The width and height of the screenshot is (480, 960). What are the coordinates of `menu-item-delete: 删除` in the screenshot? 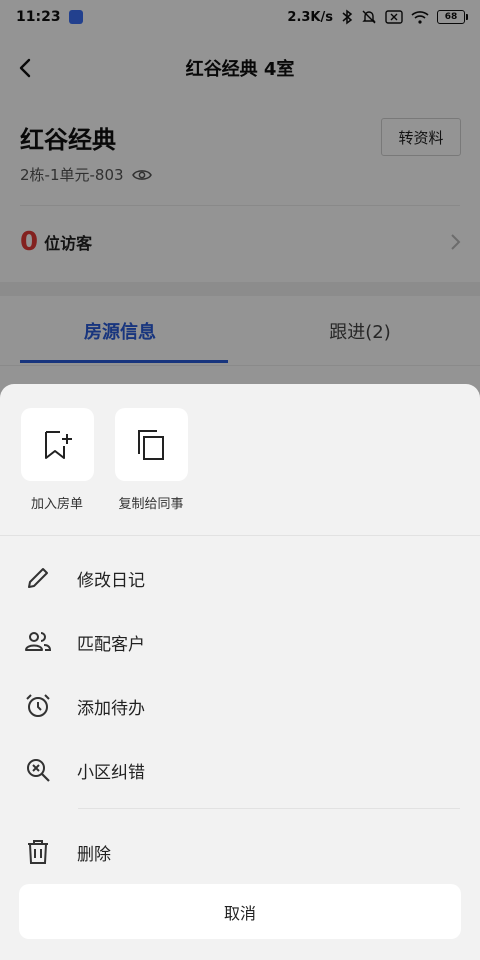 It's located at (239, 852).